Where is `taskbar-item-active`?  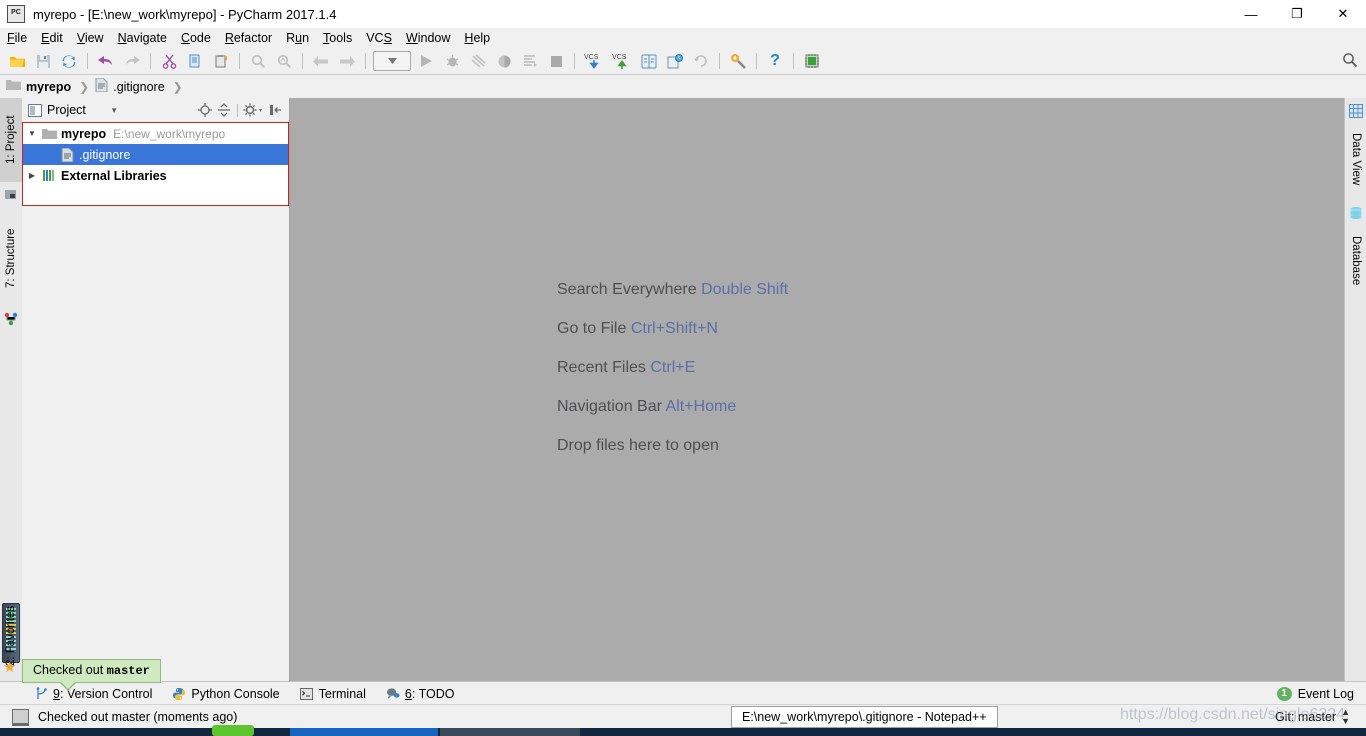 taskbar-item-active is located at coordinates (364, 732).